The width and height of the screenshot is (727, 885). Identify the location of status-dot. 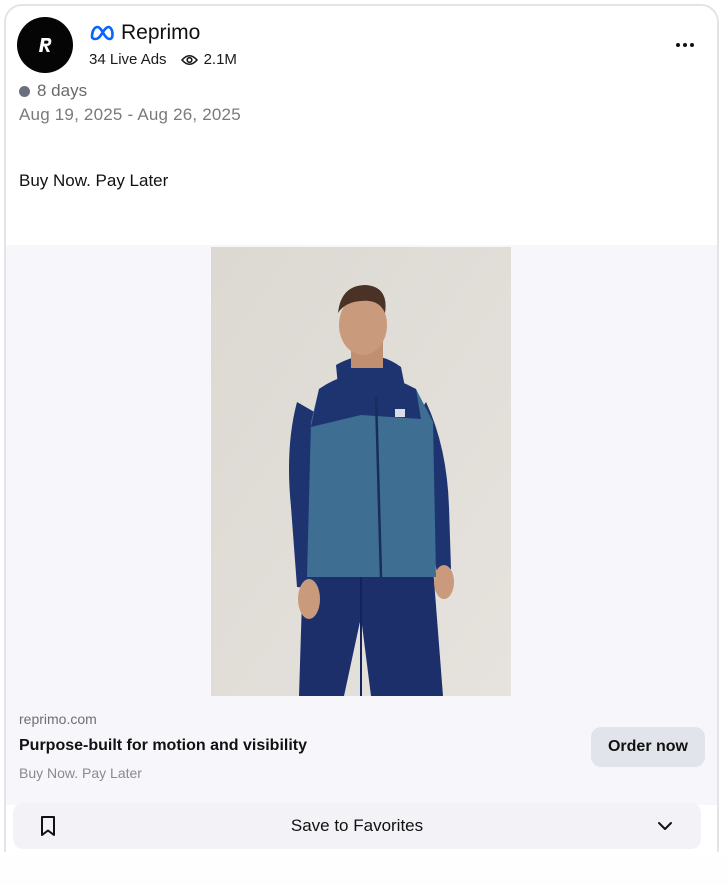
(24, 91).